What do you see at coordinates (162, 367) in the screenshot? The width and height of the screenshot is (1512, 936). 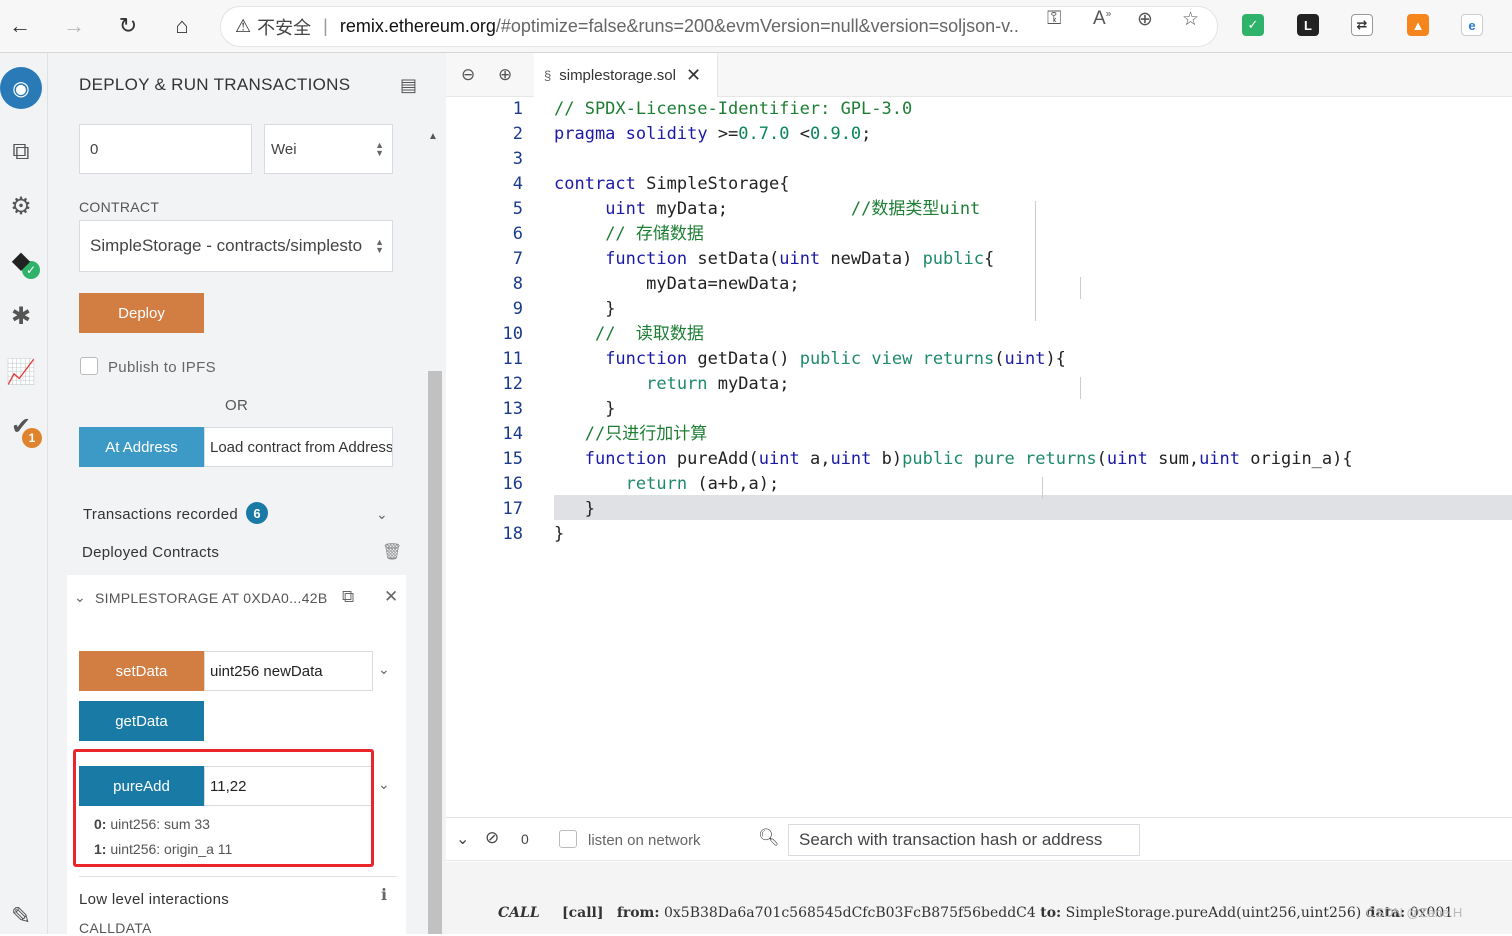 I see `publish-ipfs-label: Publish to IPFS` at bounding box center [162, 367].